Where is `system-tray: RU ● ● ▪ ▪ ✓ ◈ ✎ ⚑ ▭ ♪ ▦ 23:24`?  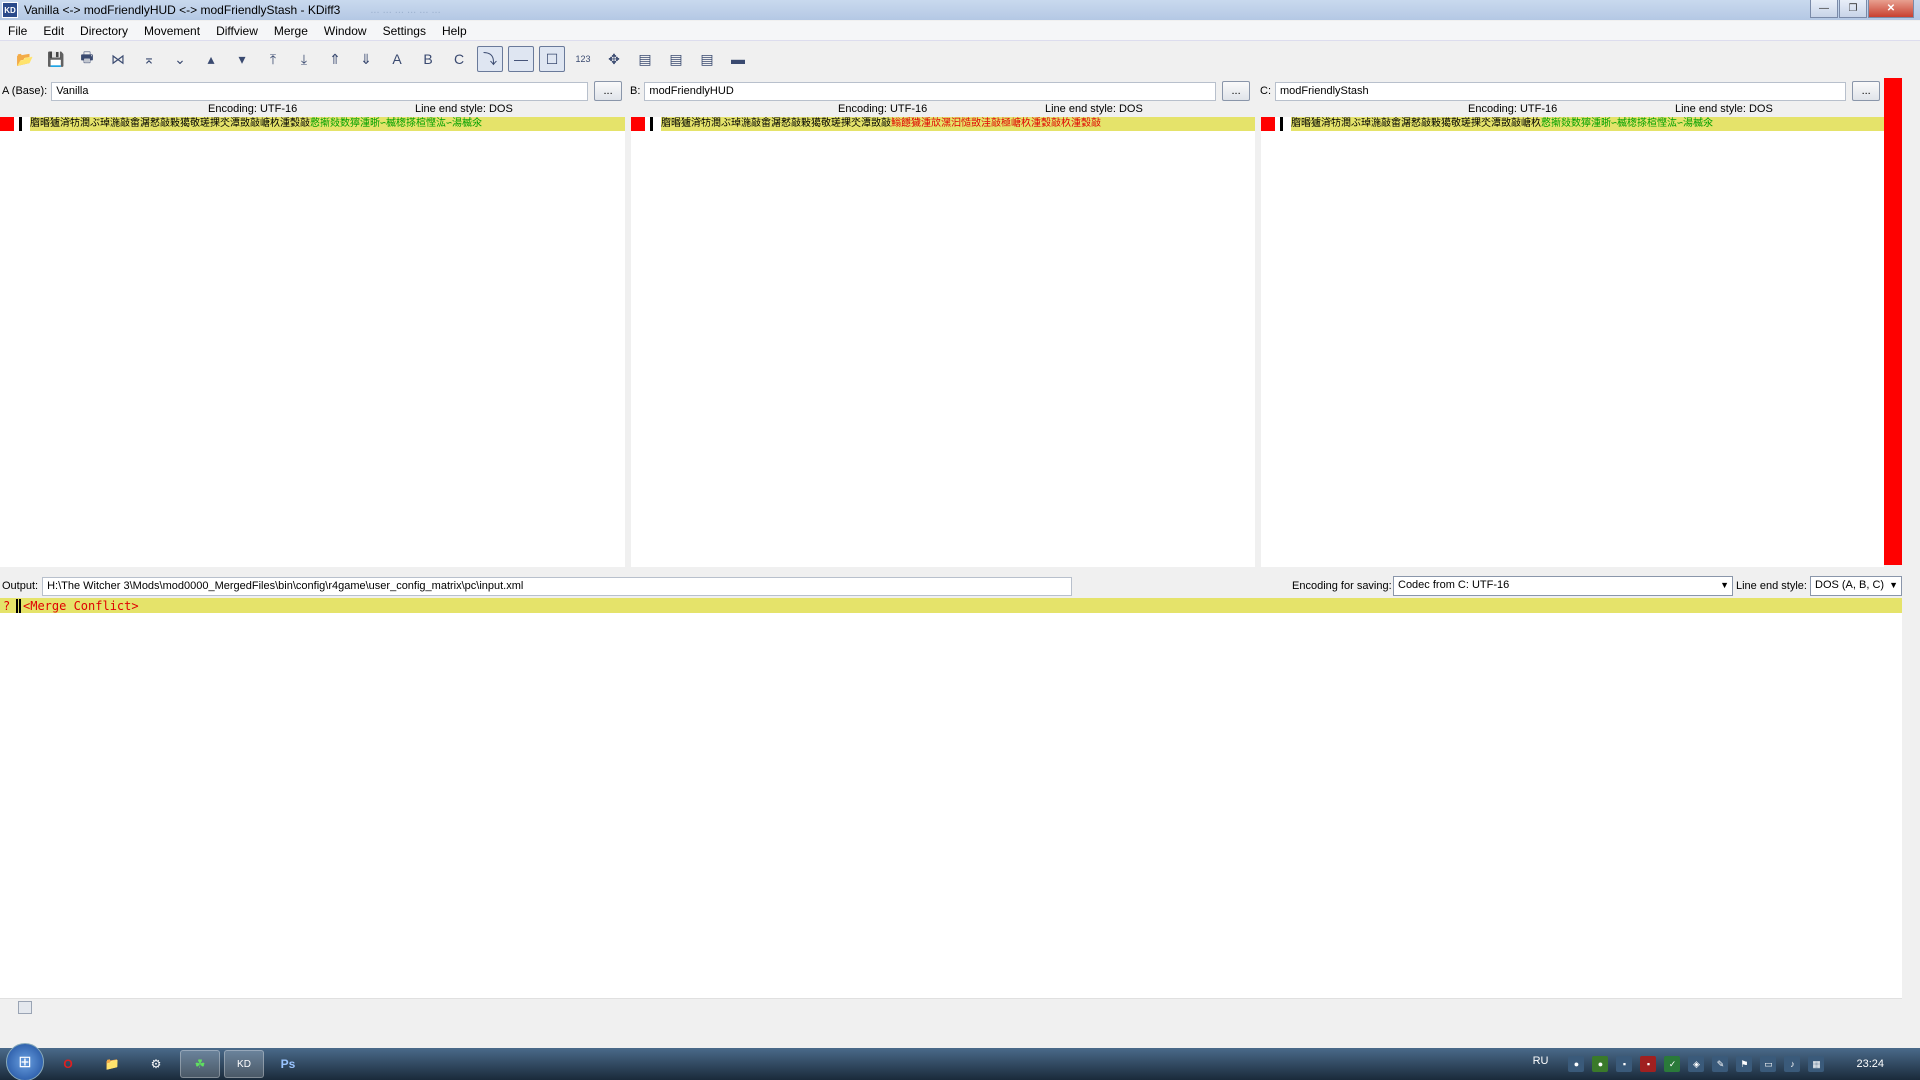
system-tray: RU ● ● ▪ ▪ ✓ ◈ ✎ ⚑ ▭ ♪ ▦ 23:24 is located at coordinates (1726, 1064).